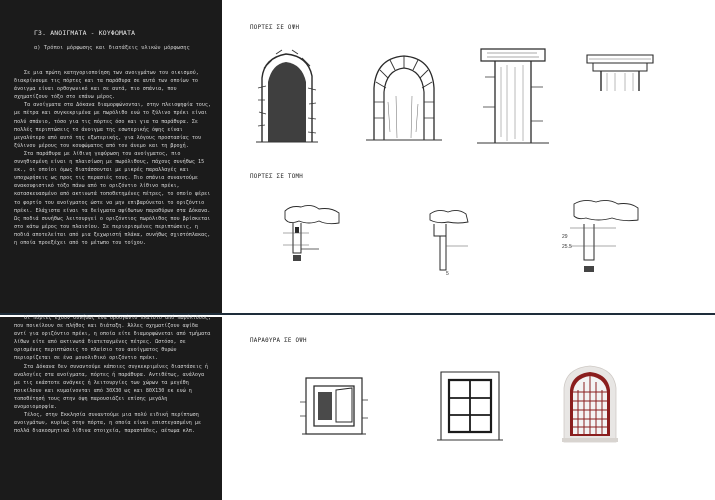  Describe the element at coordinates (451, 241) in the screenshot. I see `door-section-sketch-2: 5` at that location.